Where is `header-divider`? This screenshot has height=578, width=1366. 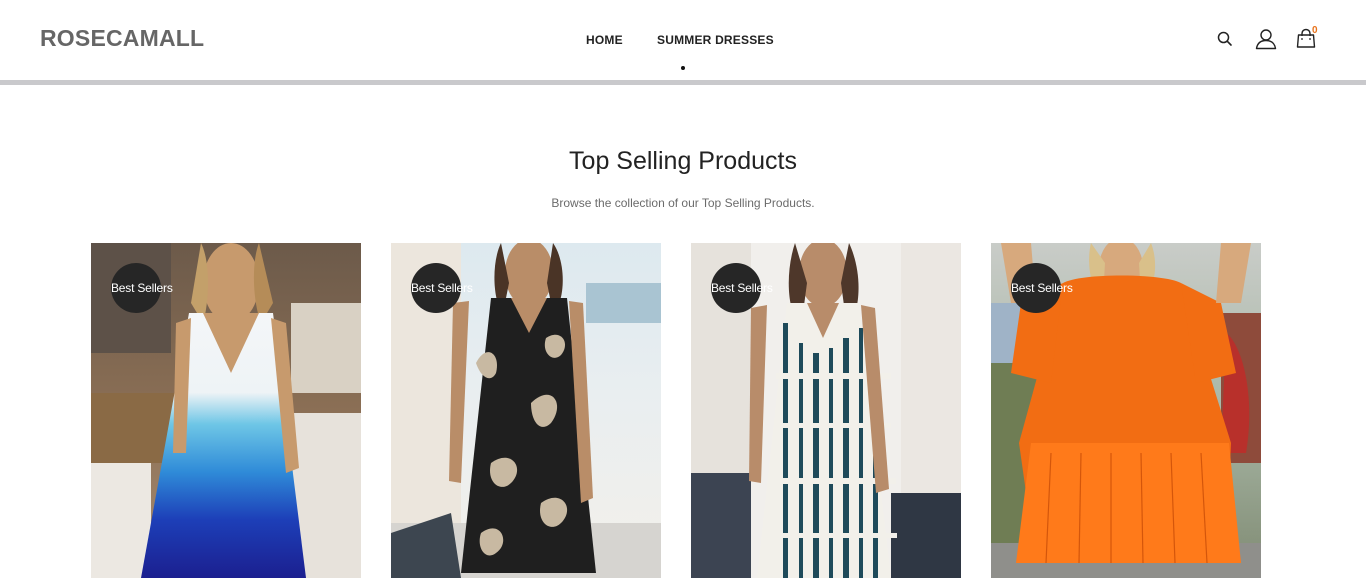 header-divider is located at coordinates (683, 82).